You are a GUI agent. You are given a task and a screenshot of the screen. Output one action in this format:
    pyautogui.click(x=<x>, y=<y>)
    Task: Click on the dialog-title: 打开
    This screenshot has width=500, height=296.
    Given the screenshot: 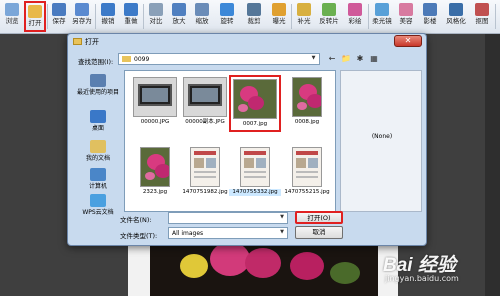 What is the action you would take?
    pyautogui.click(x=92, y=42)
    